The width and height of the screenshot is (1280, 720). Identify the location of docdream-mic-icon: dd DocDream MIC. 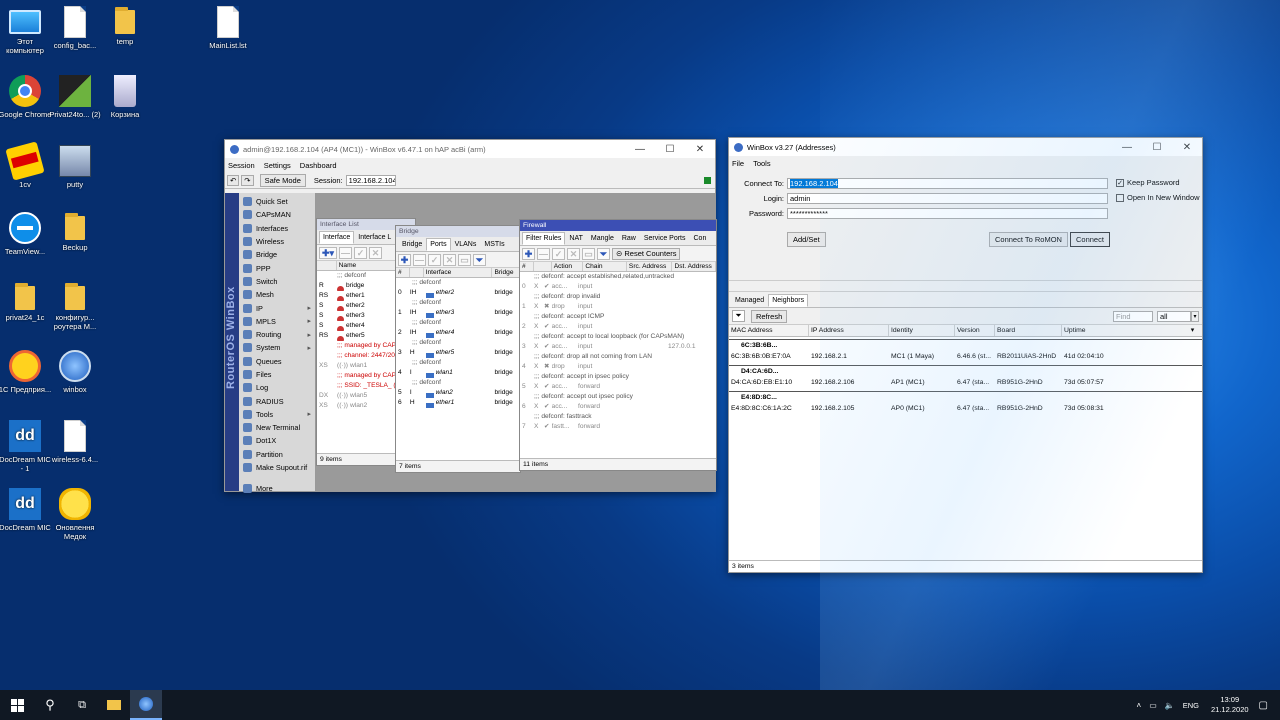
(26, 510).